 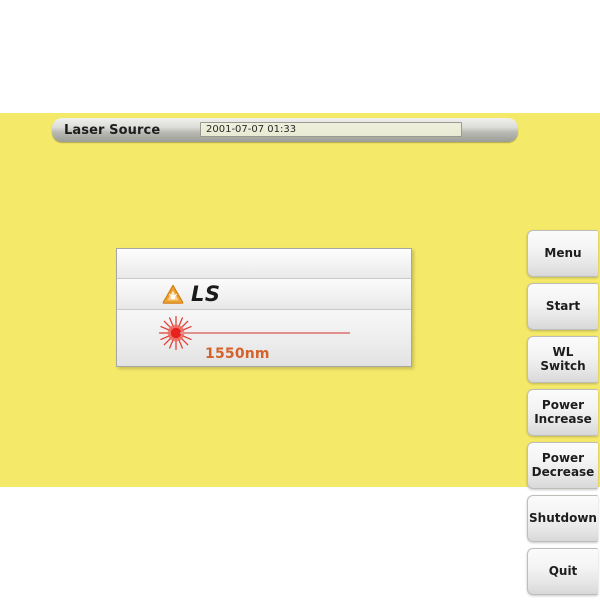 I want to click on shutdown-button: Shutdown, so click(x=562, y=518).